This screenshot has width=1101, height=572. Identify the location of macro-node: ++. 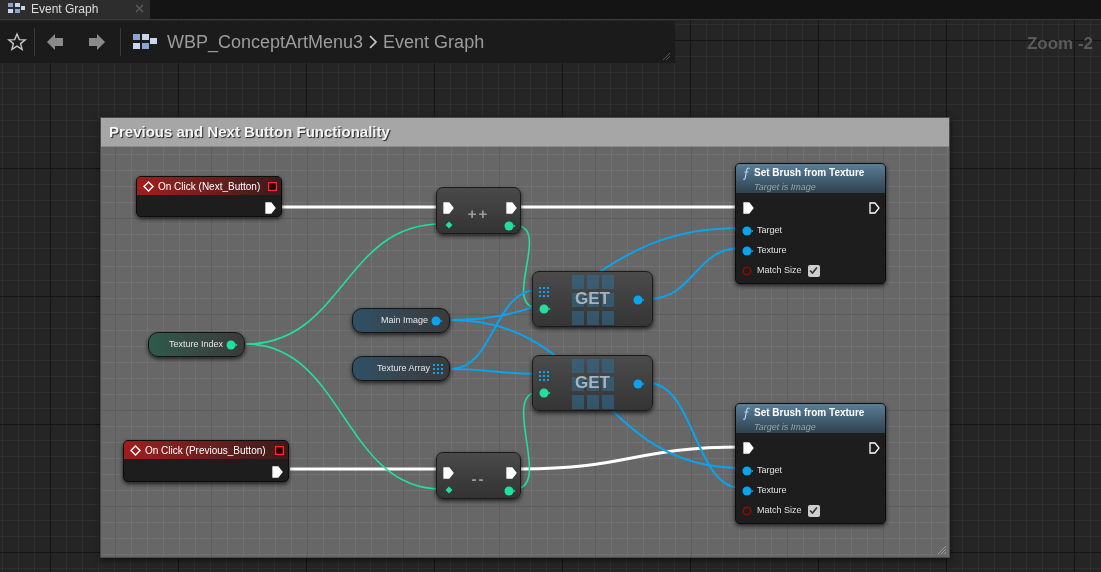
(478, 210).